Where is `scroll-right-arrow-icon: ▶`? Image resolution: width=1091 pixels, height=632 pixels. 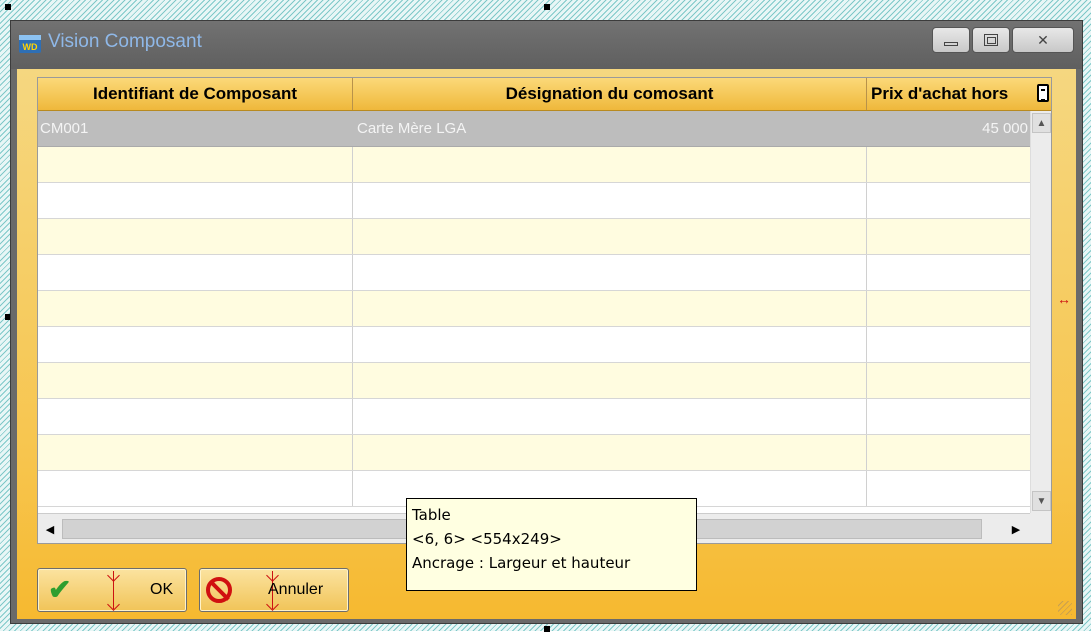 scroll-right-arrow-icon: ▶ is located at coordinates (1016, 529).